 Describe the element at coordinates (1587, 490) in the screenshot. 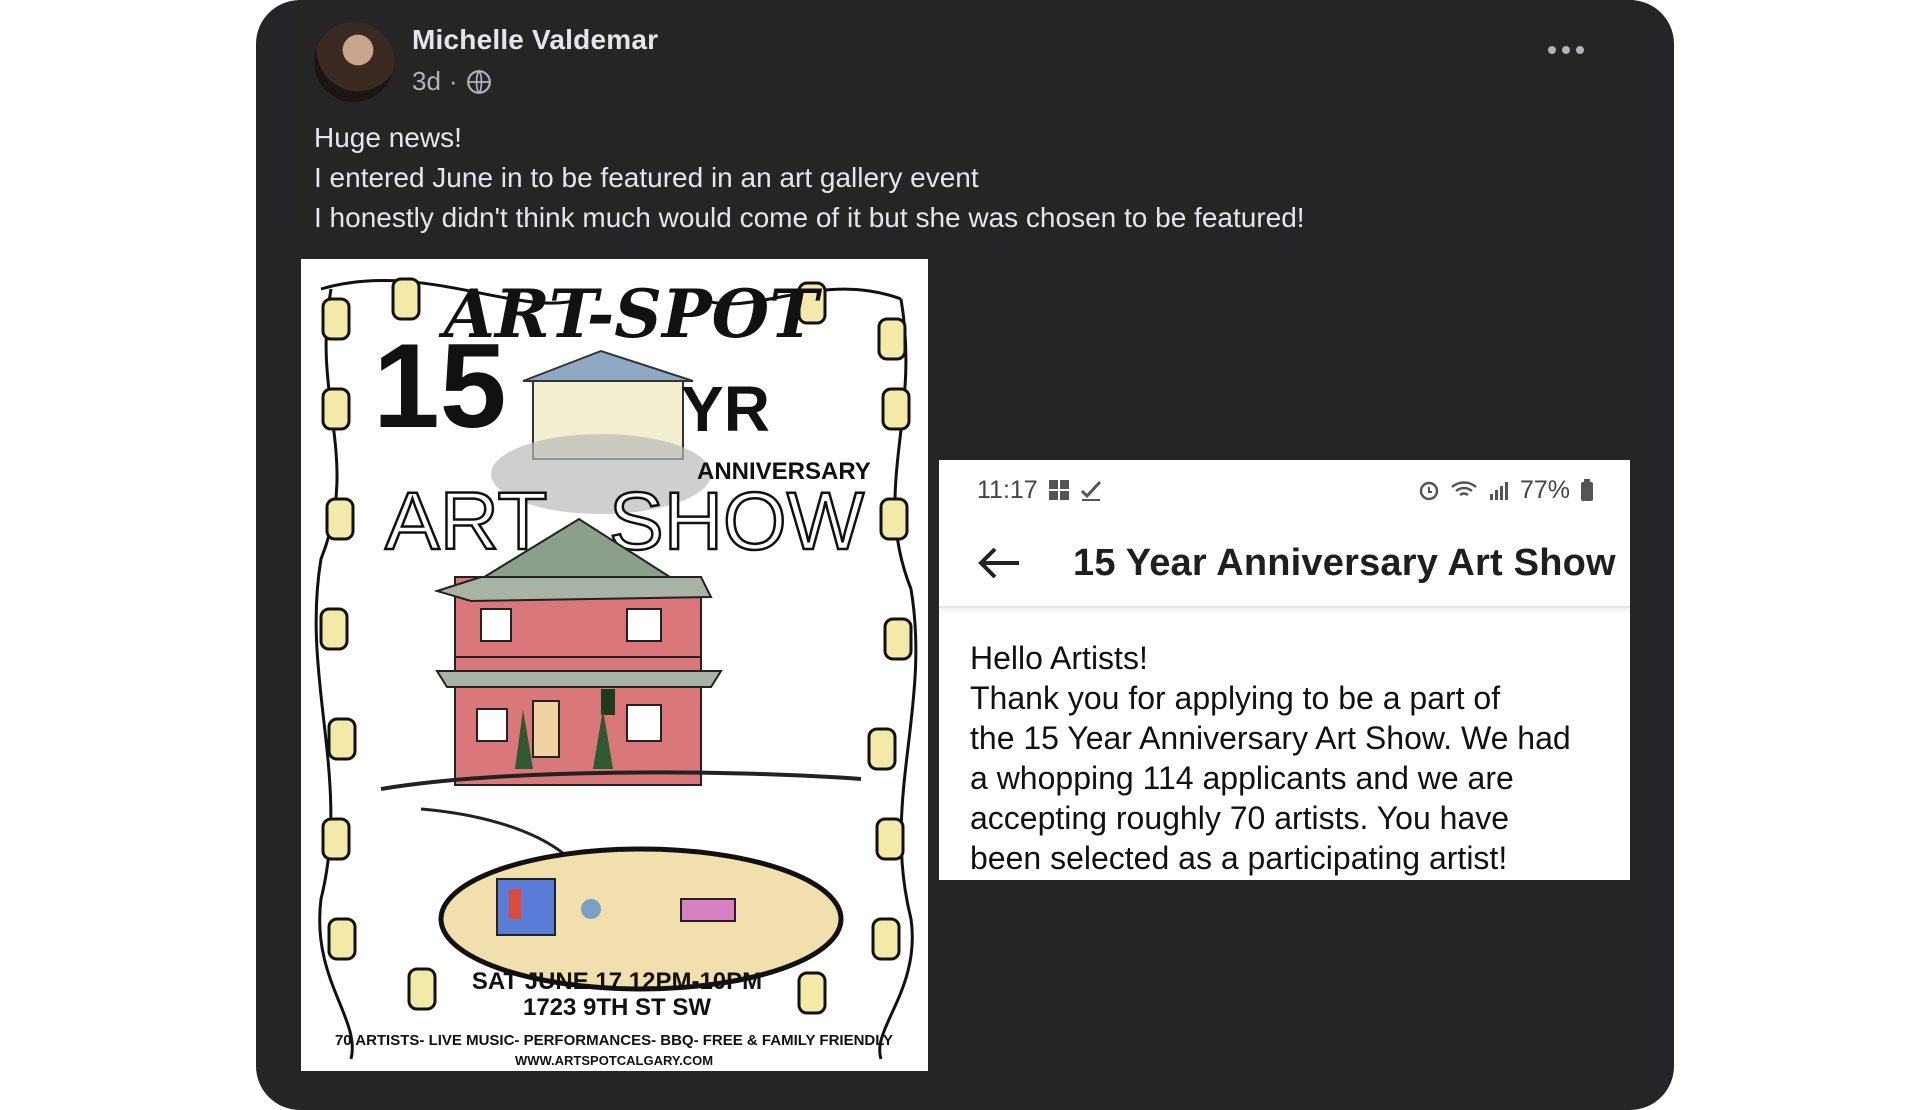

I see `battery-icon` at that location.